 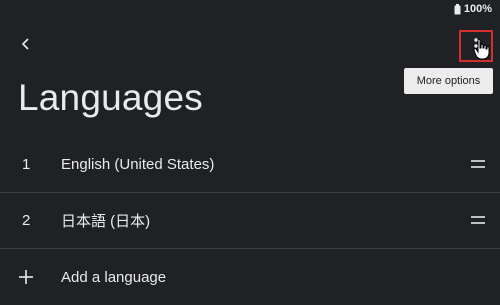 What do you see at coordinates (26, 164) in the screenshot?
I see `language-index: 1` at bounding box center [26, 164].